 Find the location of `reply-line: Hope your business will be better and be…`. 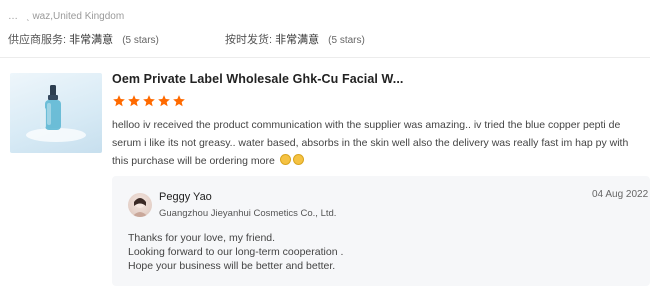

reply-line: Hope your business will be better and be… is located at coordinates (232, 266).